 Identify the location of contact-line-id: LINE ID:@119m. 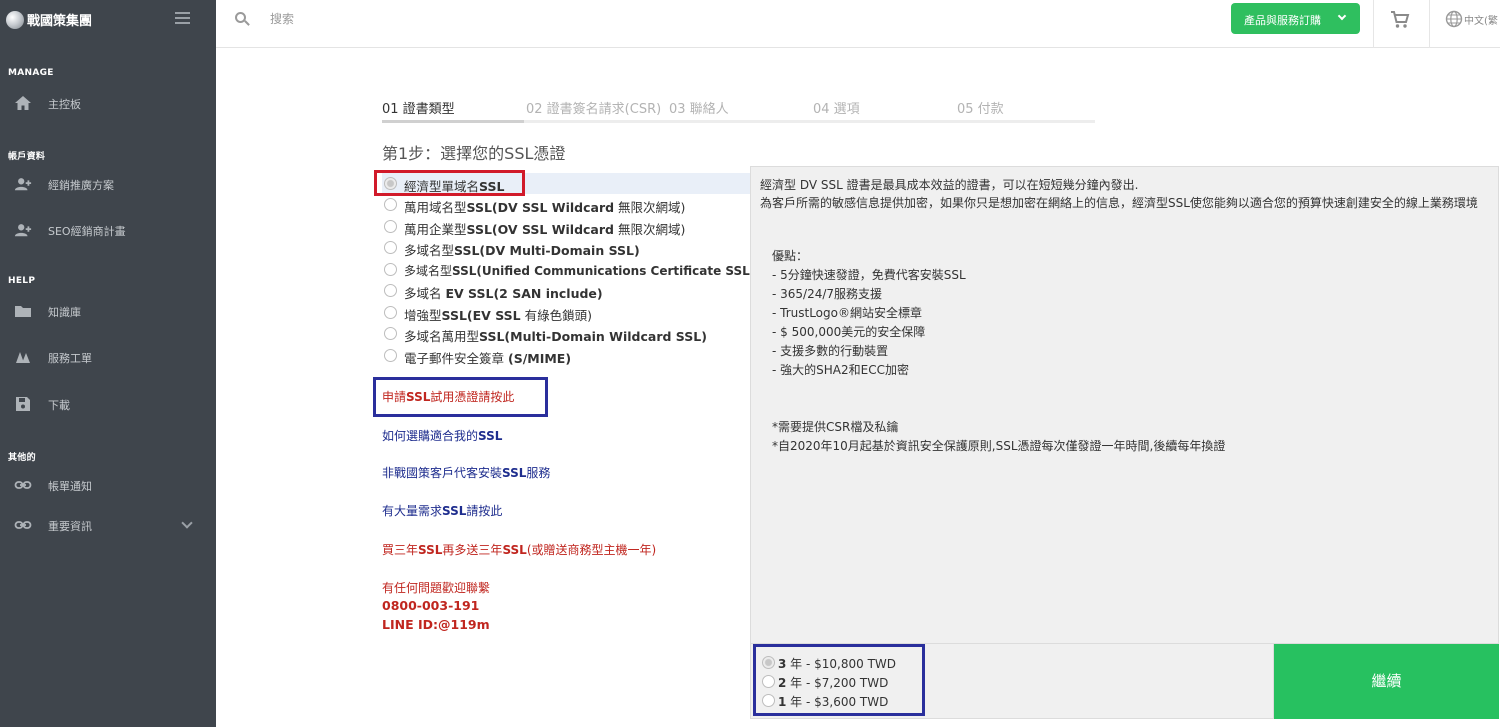
(436, 624).